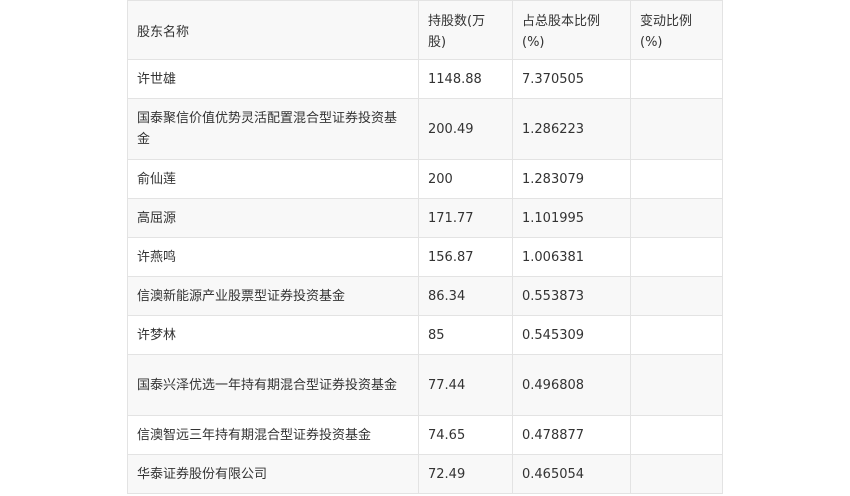  I want to click on cell-shares: 85, so click(465, 335).